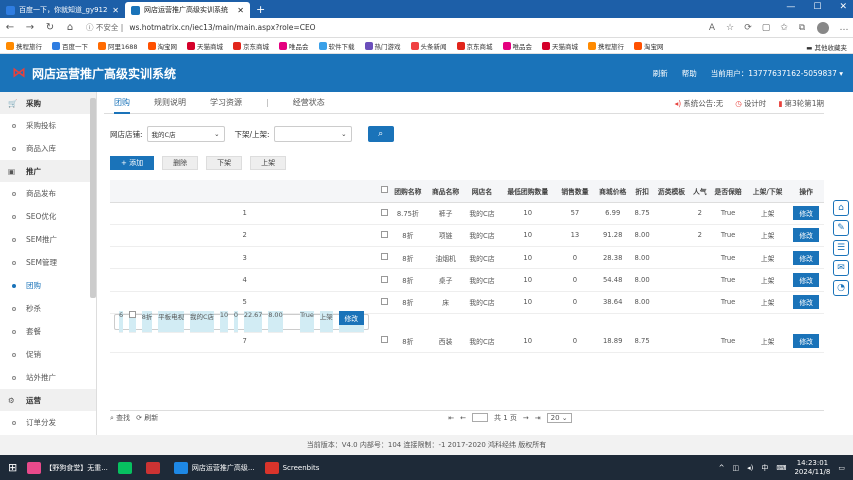 The width and height of the screenshot is (853, 480). Describe the element at coordinates (766, 28) in the screenshot. I see `split-icon: ▢` at that location.